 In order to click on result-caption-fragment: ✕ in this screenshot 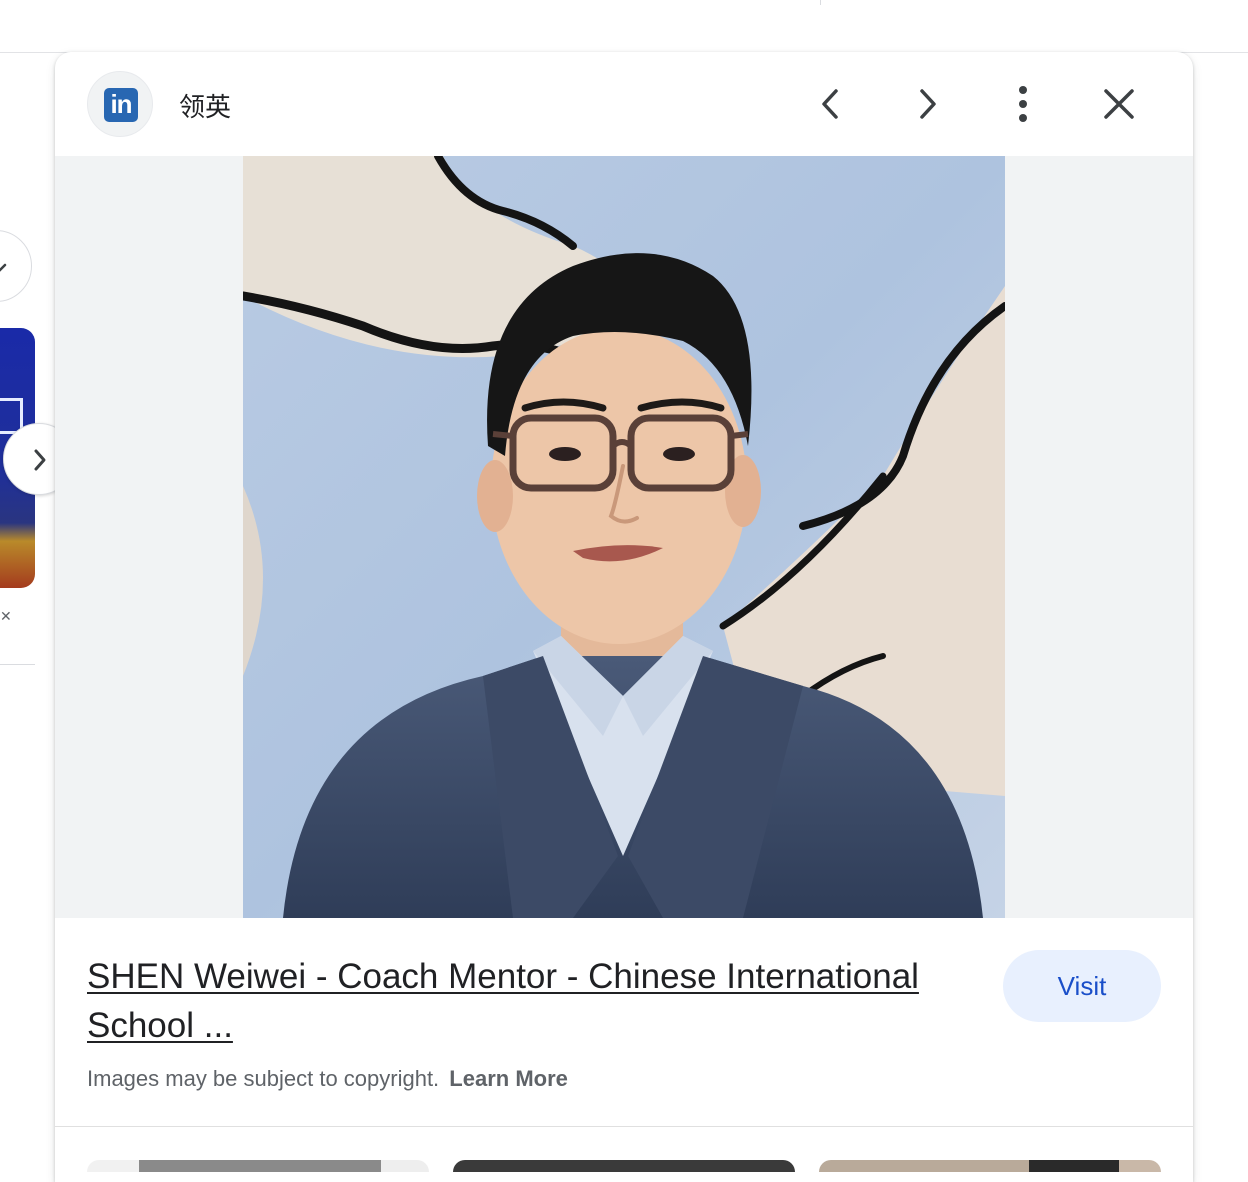, I will do `click(6, 616)`.